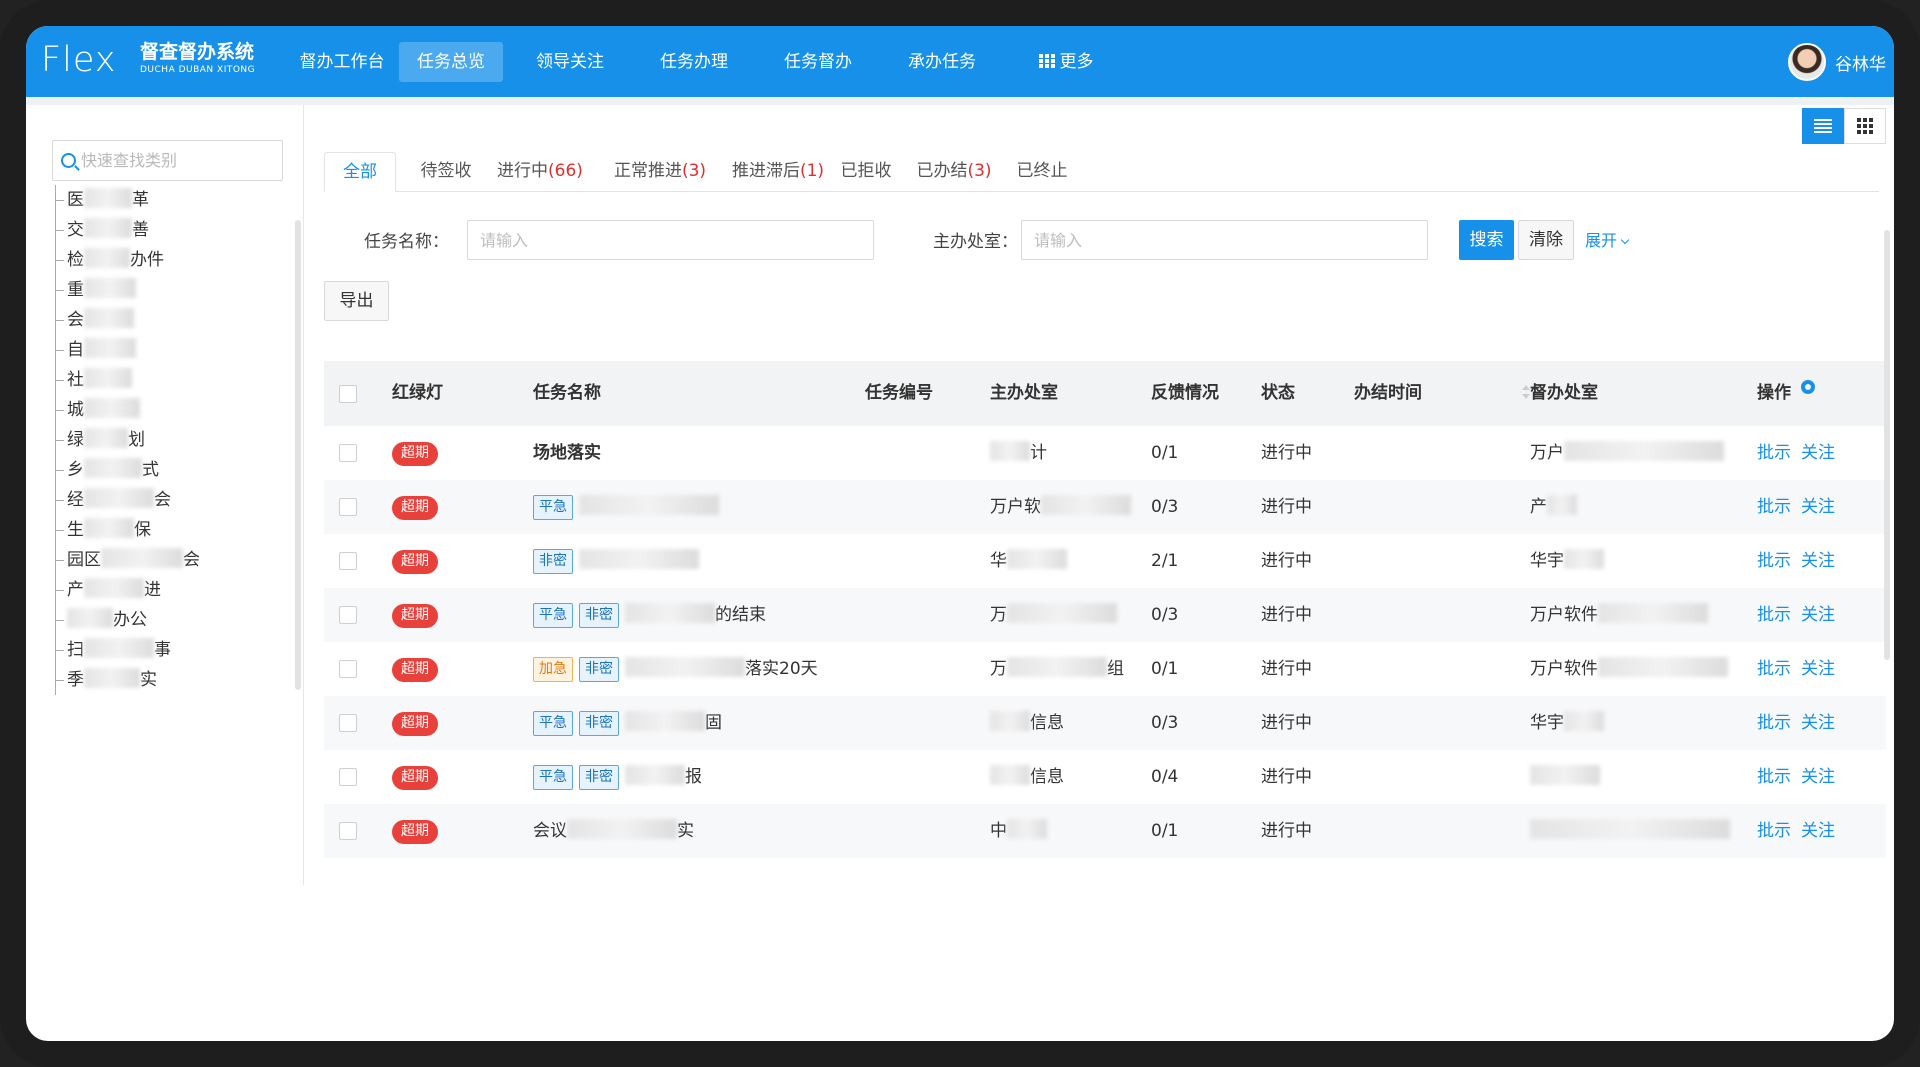 This screenshot has height=1067, width=1920. What do you see at coordinates (1105, 615) in the screenshot?
I see `table-row: 超期 平急 非密 的结束 万 0/3 进行中 万户软件 批示 关注` at bounding box center [1105, 615].